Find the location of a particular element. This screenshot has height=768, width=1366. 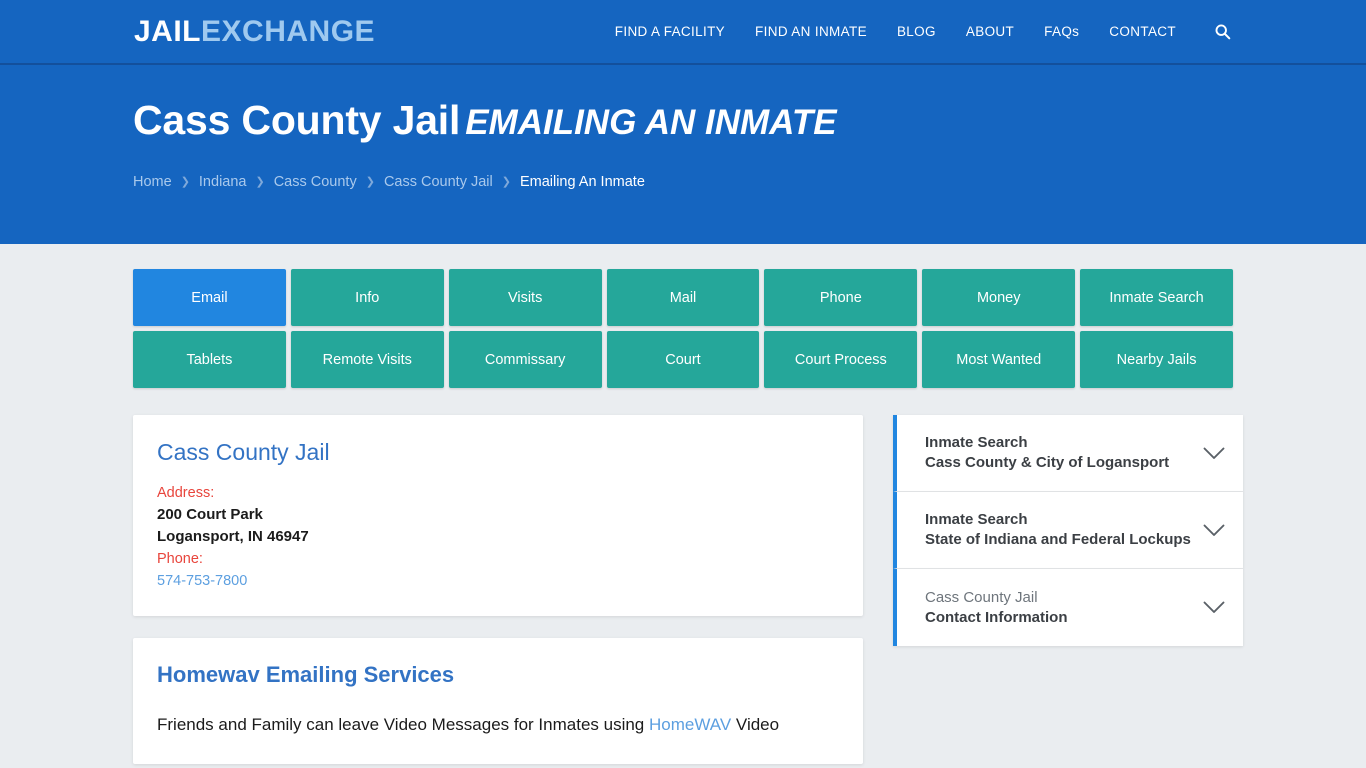

section-title-homewav: Homewav Emailing Services is located at coordinates (306, 674).